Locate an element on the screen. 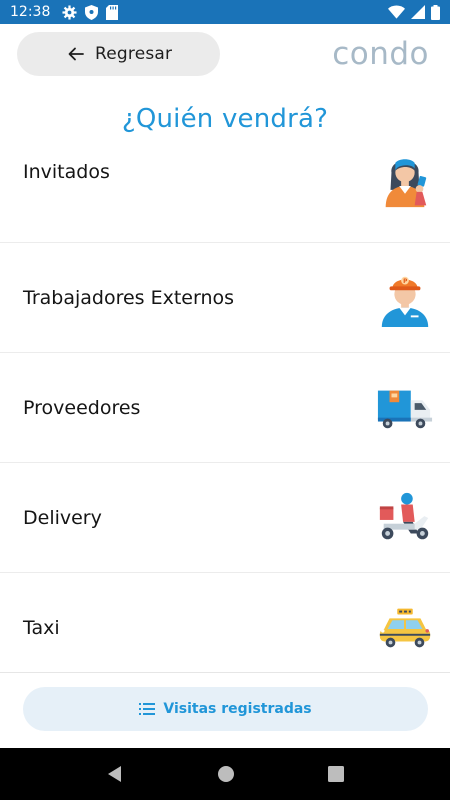 This screenshot has height=800, width=450. taxi-icon is located at coordinates (405, 627).